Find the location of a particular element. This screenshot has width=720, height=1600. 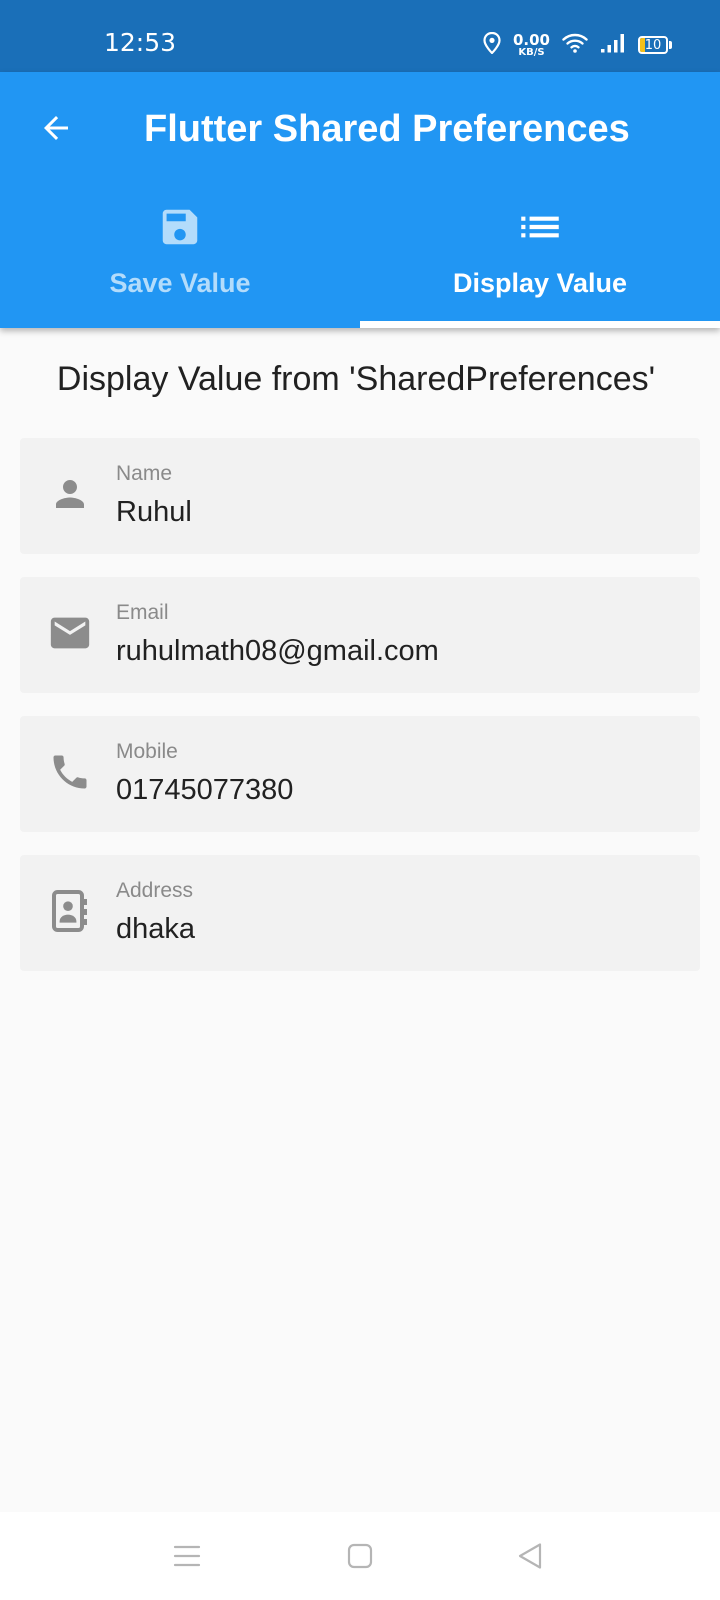

tab-display-value-label: Display Value is located at coordinates (540, 283).